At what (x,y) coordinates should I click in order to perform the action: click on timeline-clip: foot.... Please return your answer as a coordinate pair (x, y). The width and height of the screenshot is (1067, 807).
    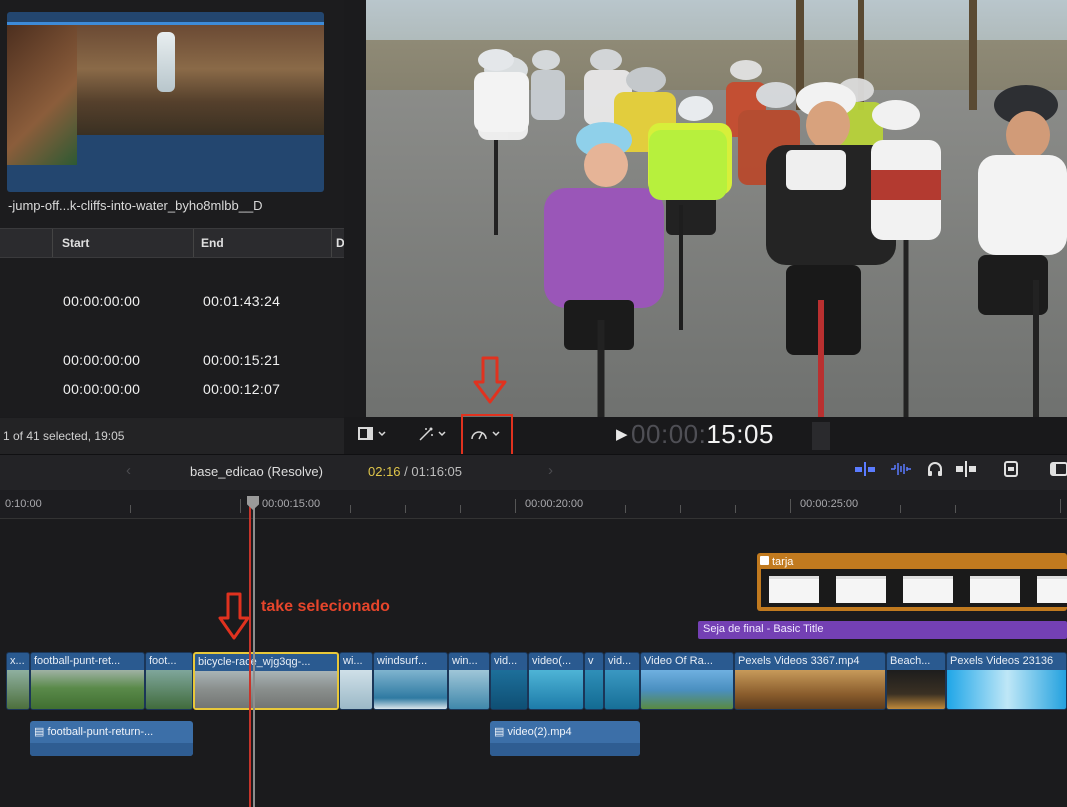
    Looking at the image, I should click on (169, 681).